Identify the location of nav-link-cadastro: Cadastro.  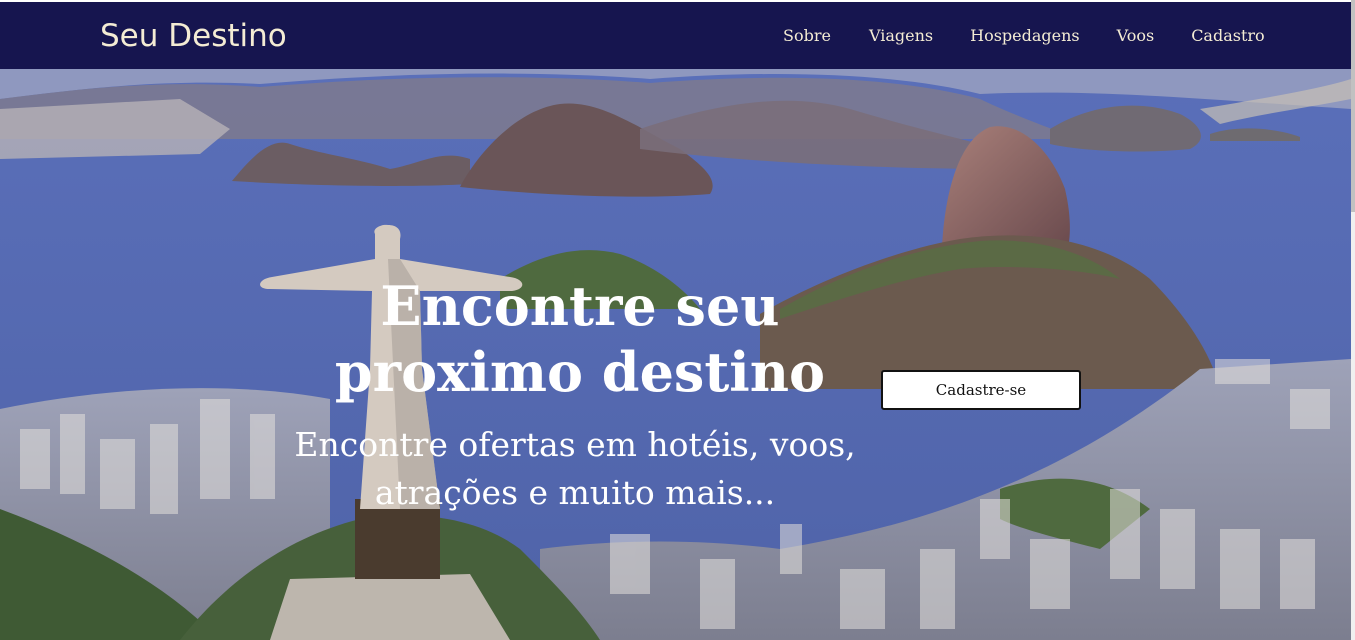
(1227, 35).